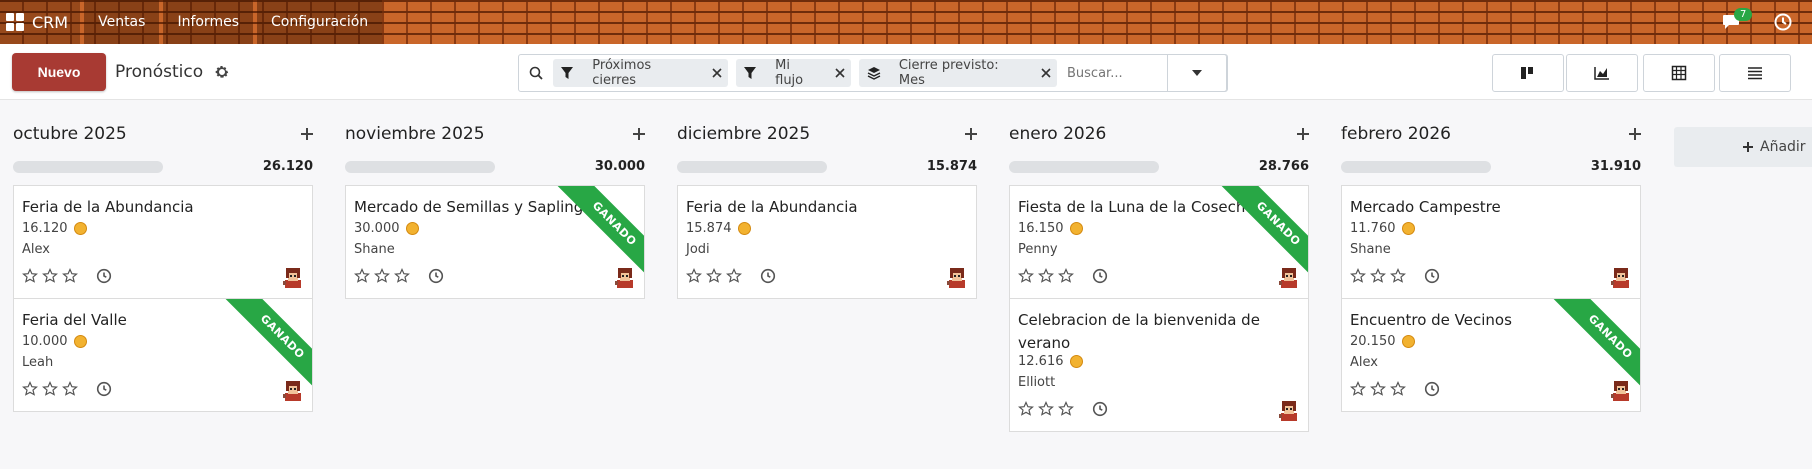  Describe the element at coordinates (718, 228) in the screenshot. I see `card-amount: 15.874` at that location.